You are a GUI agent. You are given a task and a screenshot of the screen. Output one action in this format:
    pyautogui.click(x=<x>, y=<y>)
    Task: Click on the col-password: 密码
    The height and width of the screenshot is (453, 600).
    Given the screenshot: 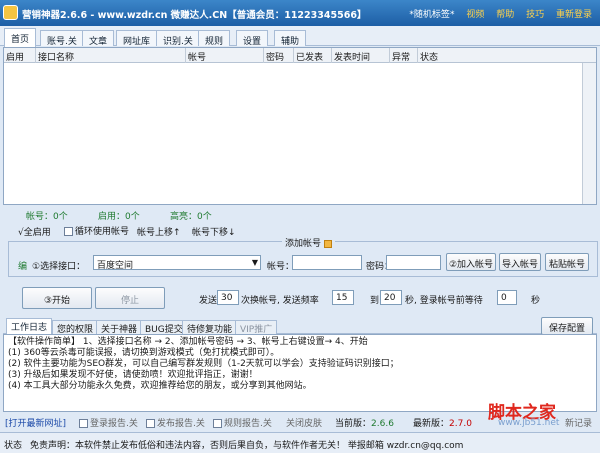 What is the action you would take?
    pyautogui.click(x=279, y=55)
    